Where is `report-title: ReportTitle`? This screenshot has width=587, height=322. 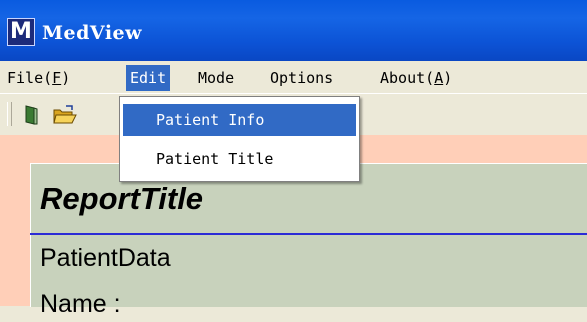
report-title: ReportTitle is located at coordinates (122, 198).